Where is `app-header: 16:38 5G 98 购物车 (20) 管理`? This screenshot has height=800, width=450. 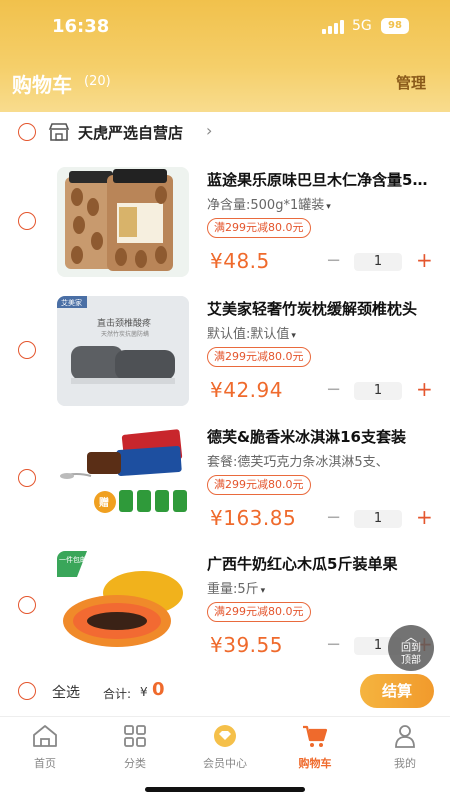 app-header: 16:38 5G 98 购物车 (20) 管理 is located at coordinates (225, 56).